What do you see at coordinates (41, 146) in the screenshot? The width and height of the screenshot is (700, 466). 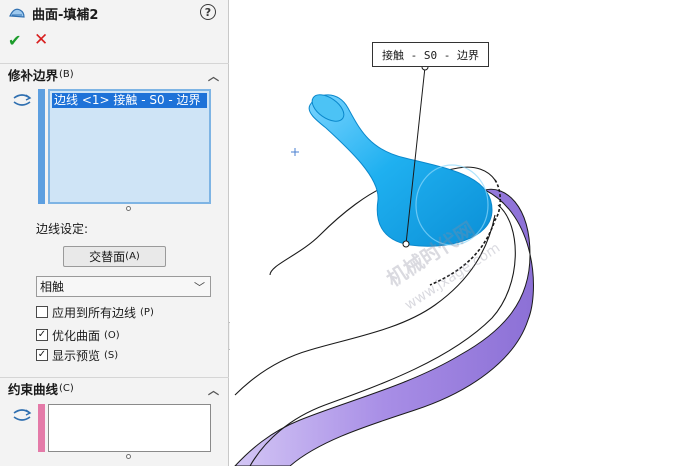 I see `selection-color-bar` at bounding box center [41, 146].